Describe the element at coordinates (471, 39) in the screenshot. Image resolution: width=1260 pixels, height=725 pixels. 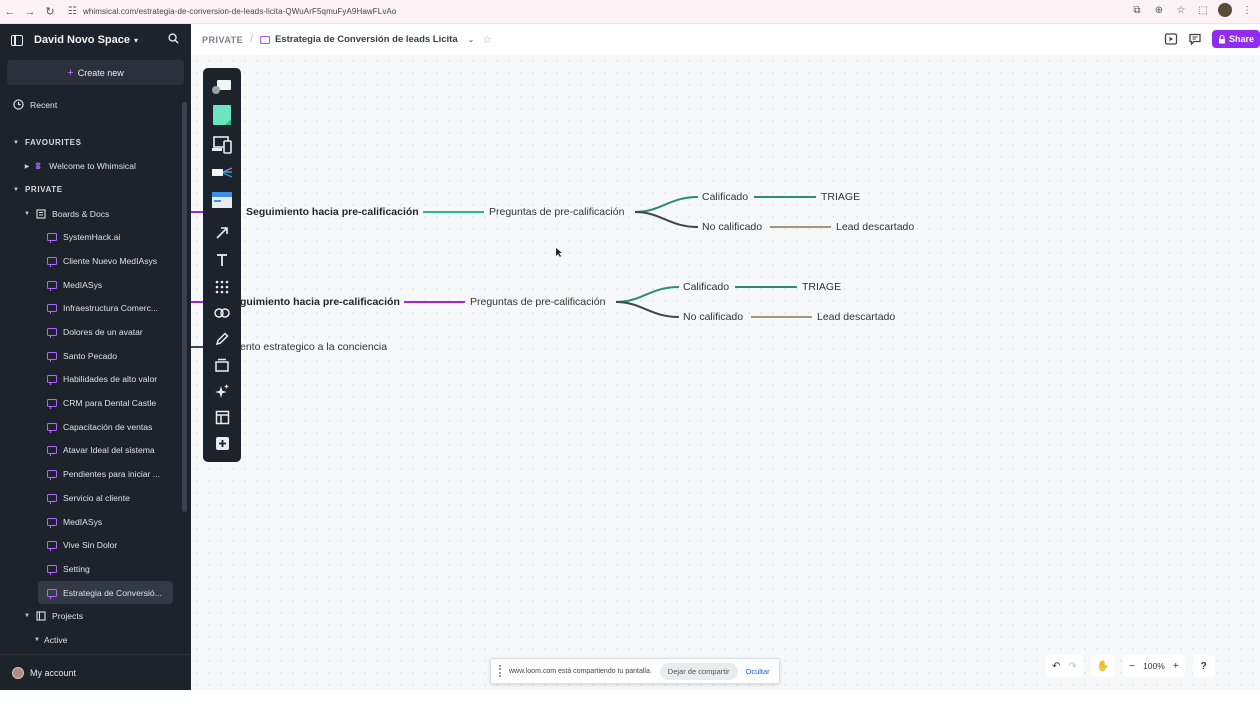
I see `chevron-down-icon: ⌄` at that location.